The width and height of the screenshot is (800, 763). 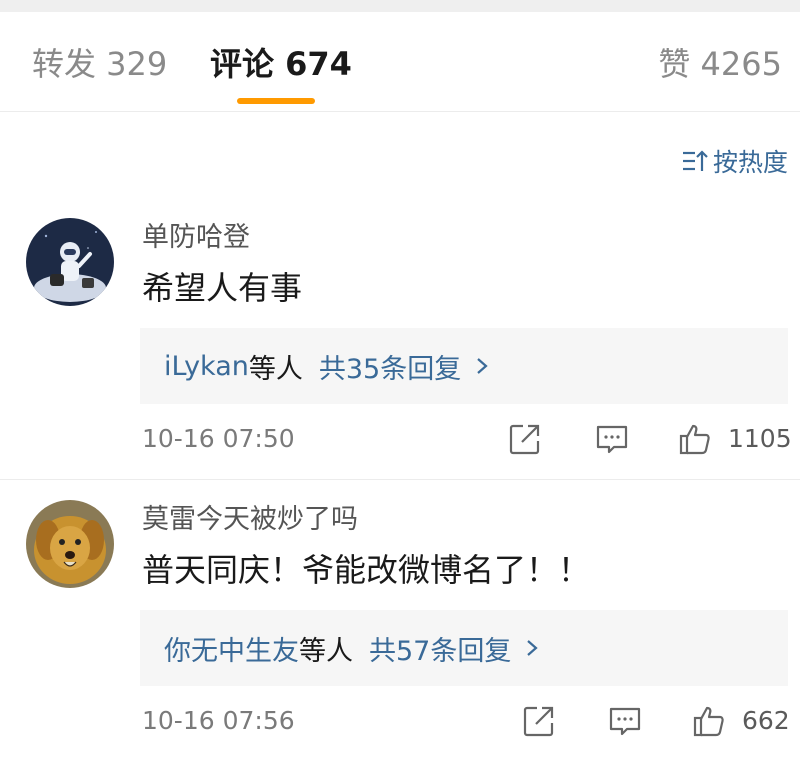 What do you see at coordinates (464, 366) in the screenshot?
I see `replies-preview: iLykan 等人 共35条回复` at bounding box center [464, 366].